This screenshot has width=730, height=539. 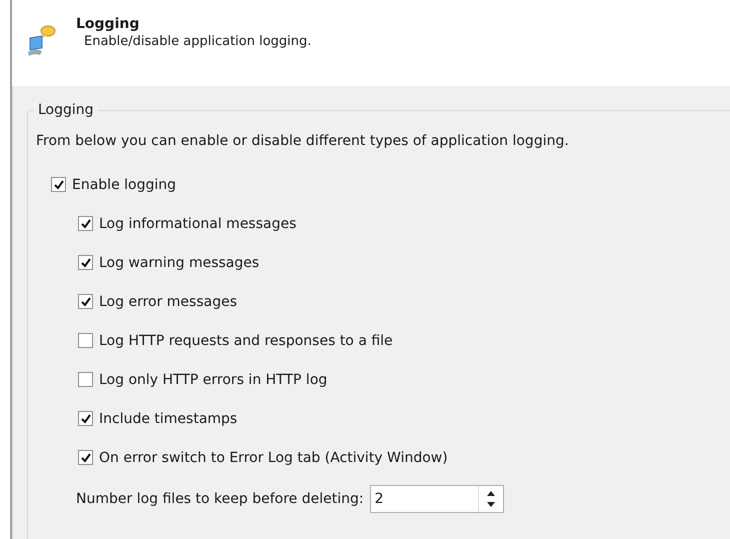 I want to click on checkbox-option: Log warning messages, so click(x=404, y=262).